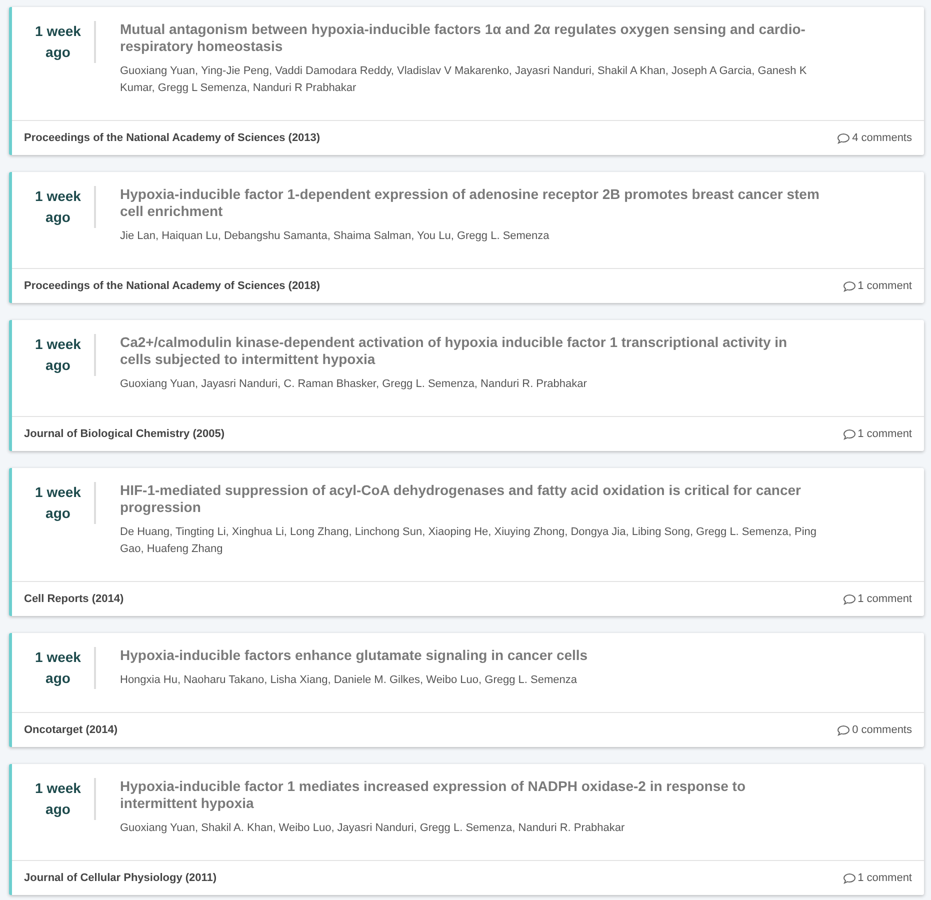 The width and height of the screenshot is (931, 900). What do you see at coordinates (124, 434) in the screenshot?
I see `journal-name: Journal of Biological Chemistry (2005)` at bounding box center [124, 434].